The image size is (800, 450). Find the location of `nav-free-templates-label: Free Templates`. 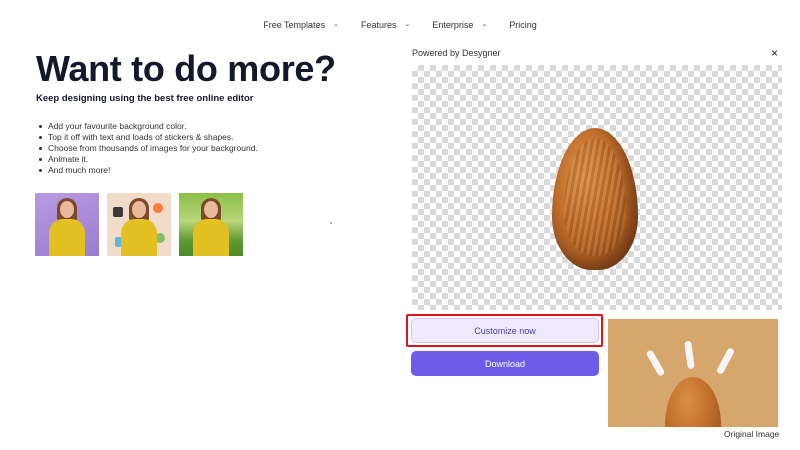

nav-free-templates-label: Free Templates is located at coordinates (294, 25).